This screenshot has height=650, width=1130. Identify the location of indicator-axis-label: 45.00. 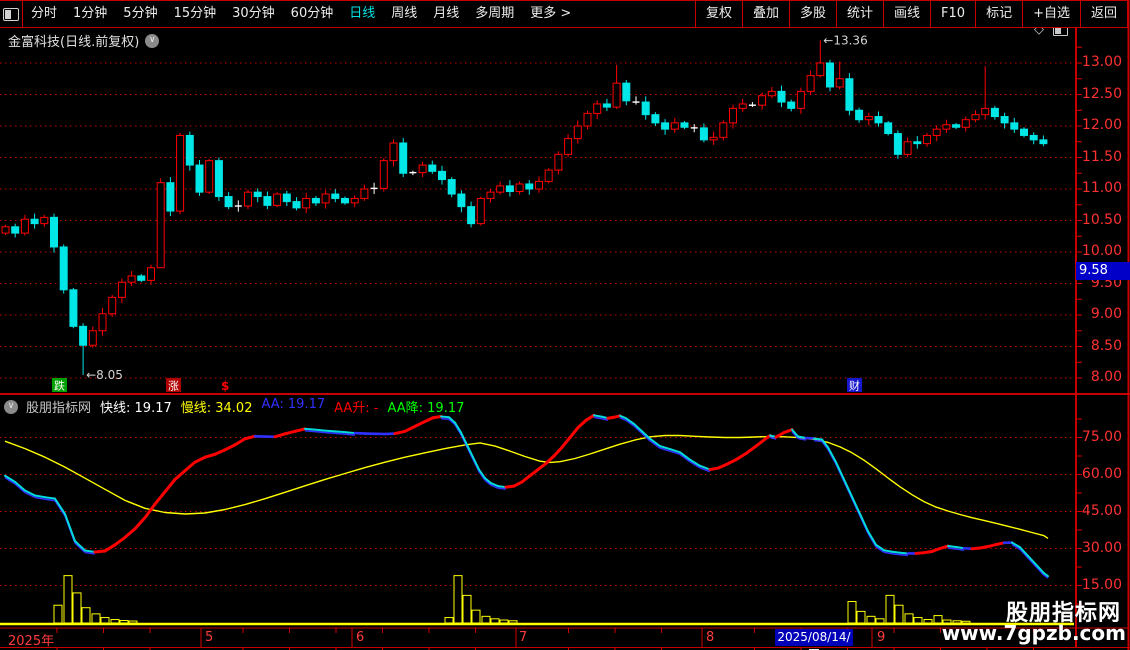
(1101, 510).